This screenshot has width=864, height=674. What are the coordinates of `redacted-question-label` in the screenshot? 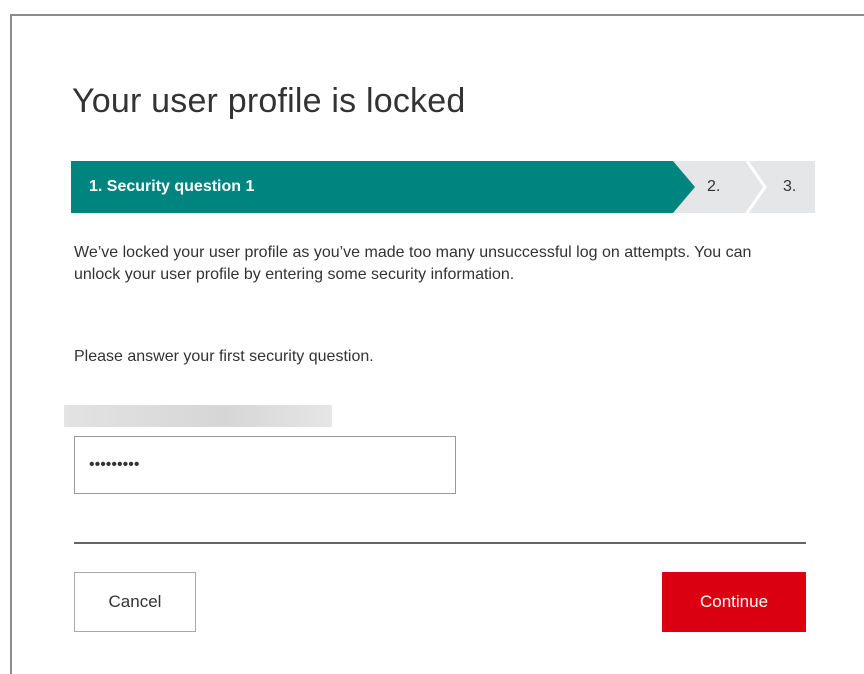 It's located at (198, 416).